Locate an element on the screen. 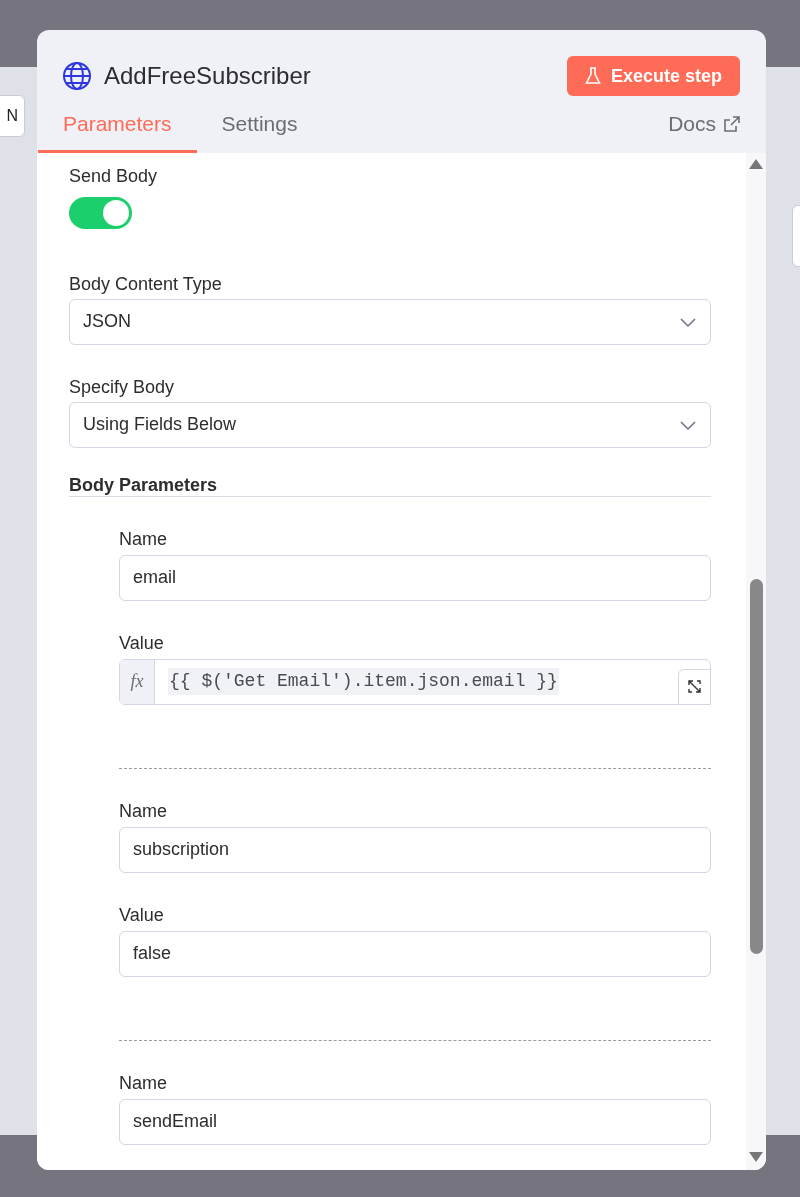  scroll-down-icon is located at coordinates (756, 1157).